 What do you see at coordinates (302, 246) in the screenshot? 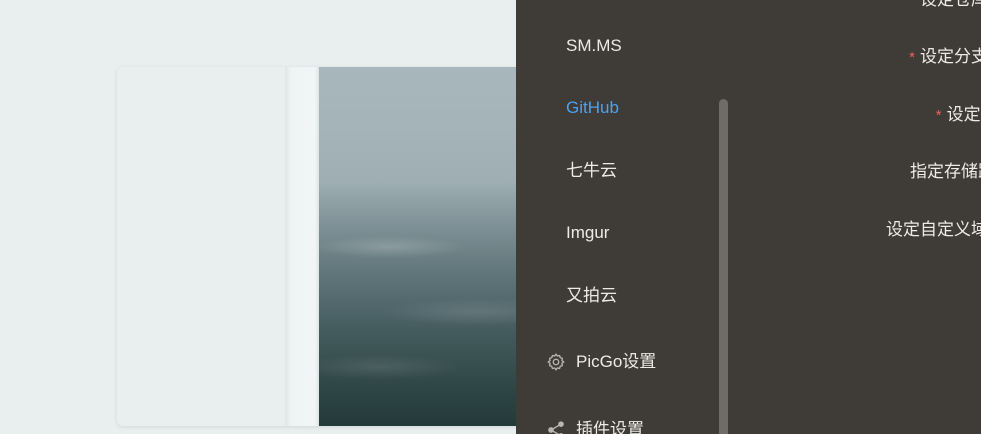
I see `window-divider` at bounding box center [302, 246].